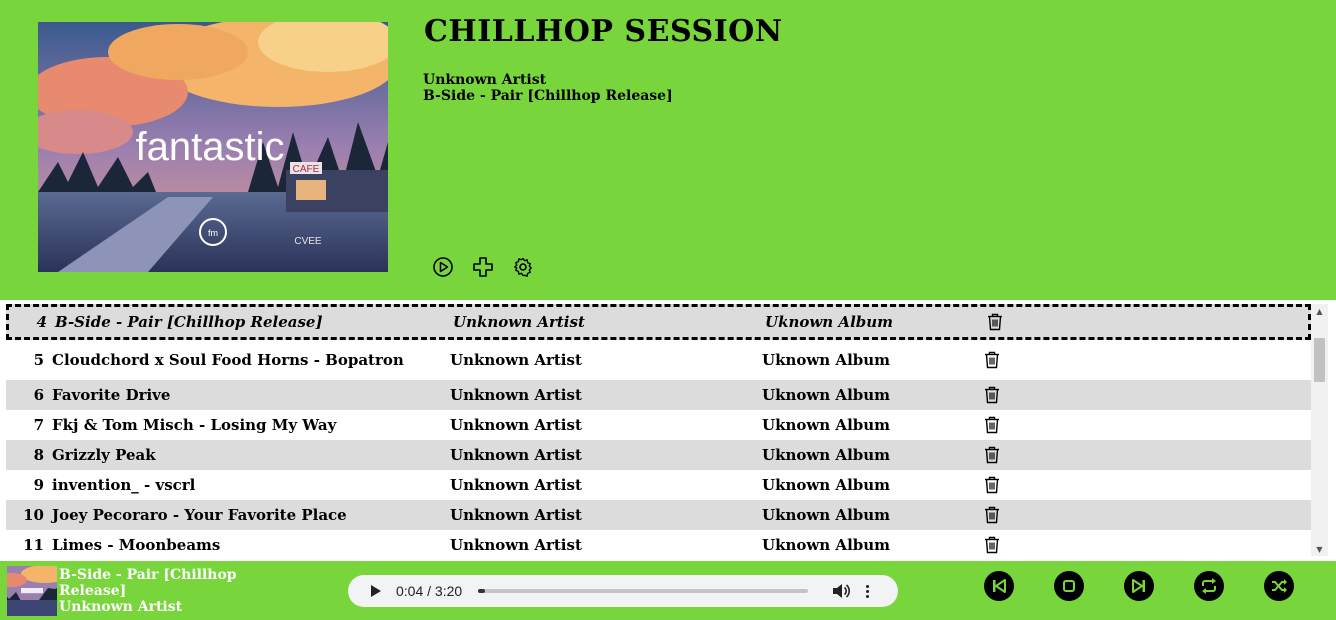  I want to click on now-playing-artist: Unknown Artist, so click(121, 607).